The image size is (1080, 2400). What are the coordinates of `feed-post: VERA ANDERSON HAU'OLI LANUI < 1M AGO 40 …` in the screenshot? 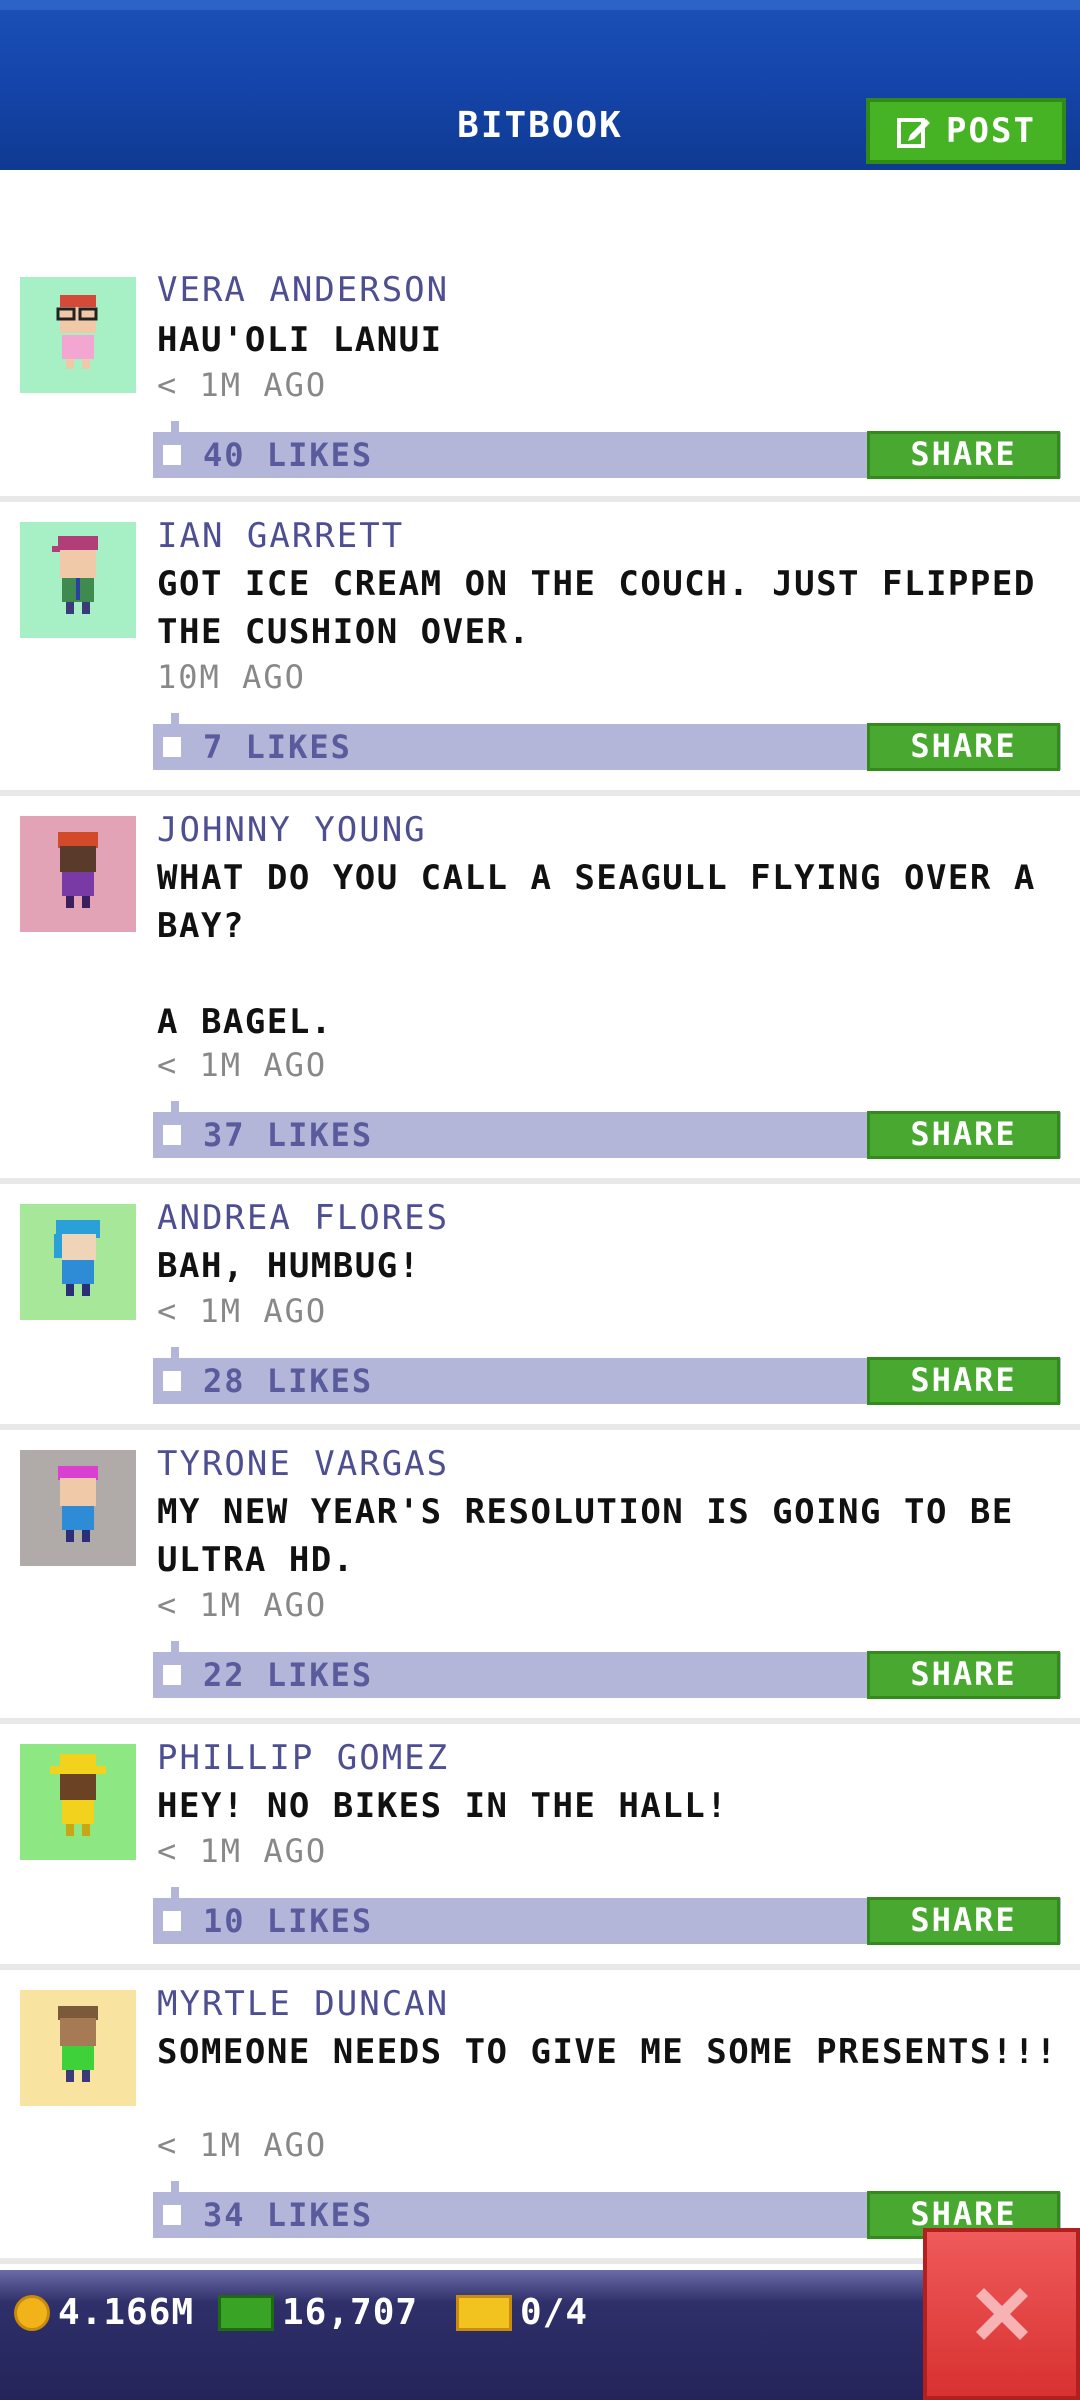 It's located at (540, 336).